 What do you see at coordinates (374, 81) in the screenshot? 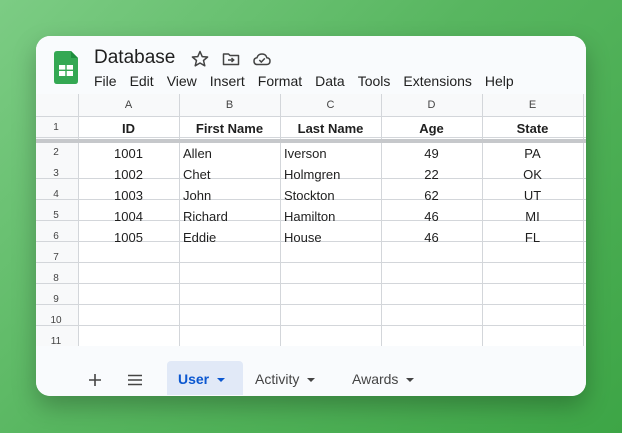
I see `menu-tools: Tools` at bounding box center [374, 81].